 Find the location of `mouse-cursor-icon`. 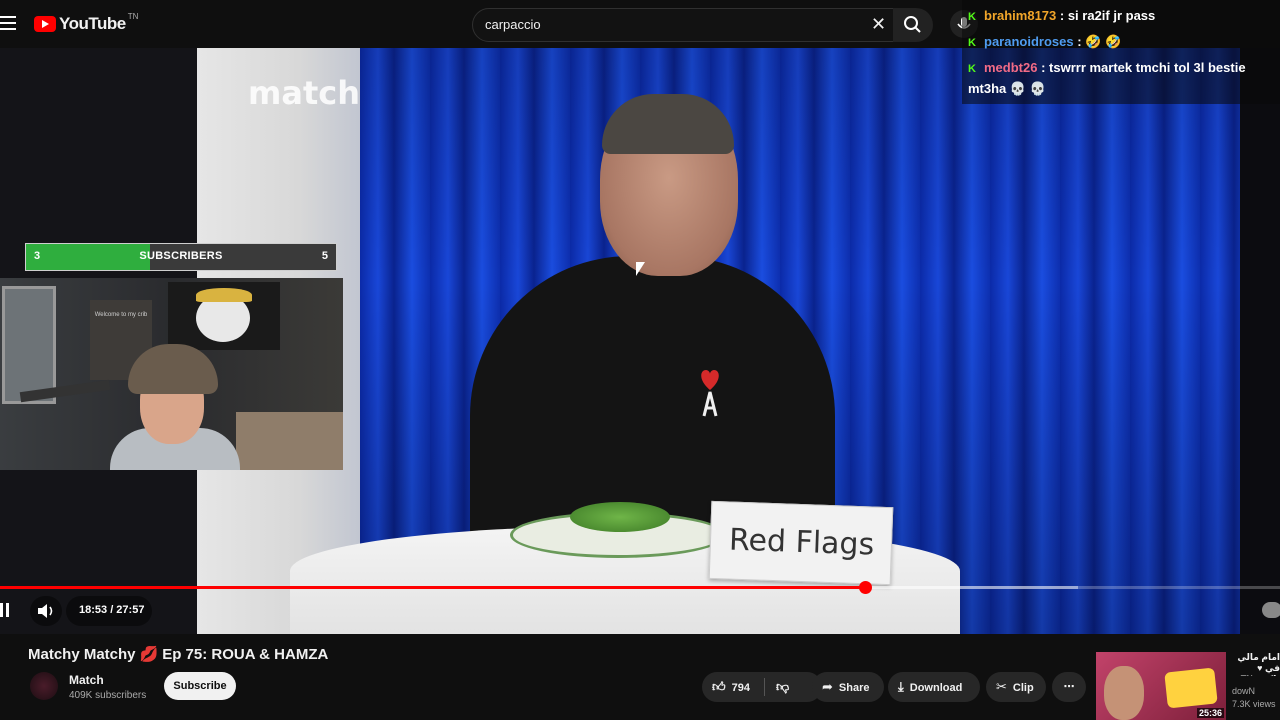

mouse-cursor-icon is located at coordinates (640, 269).